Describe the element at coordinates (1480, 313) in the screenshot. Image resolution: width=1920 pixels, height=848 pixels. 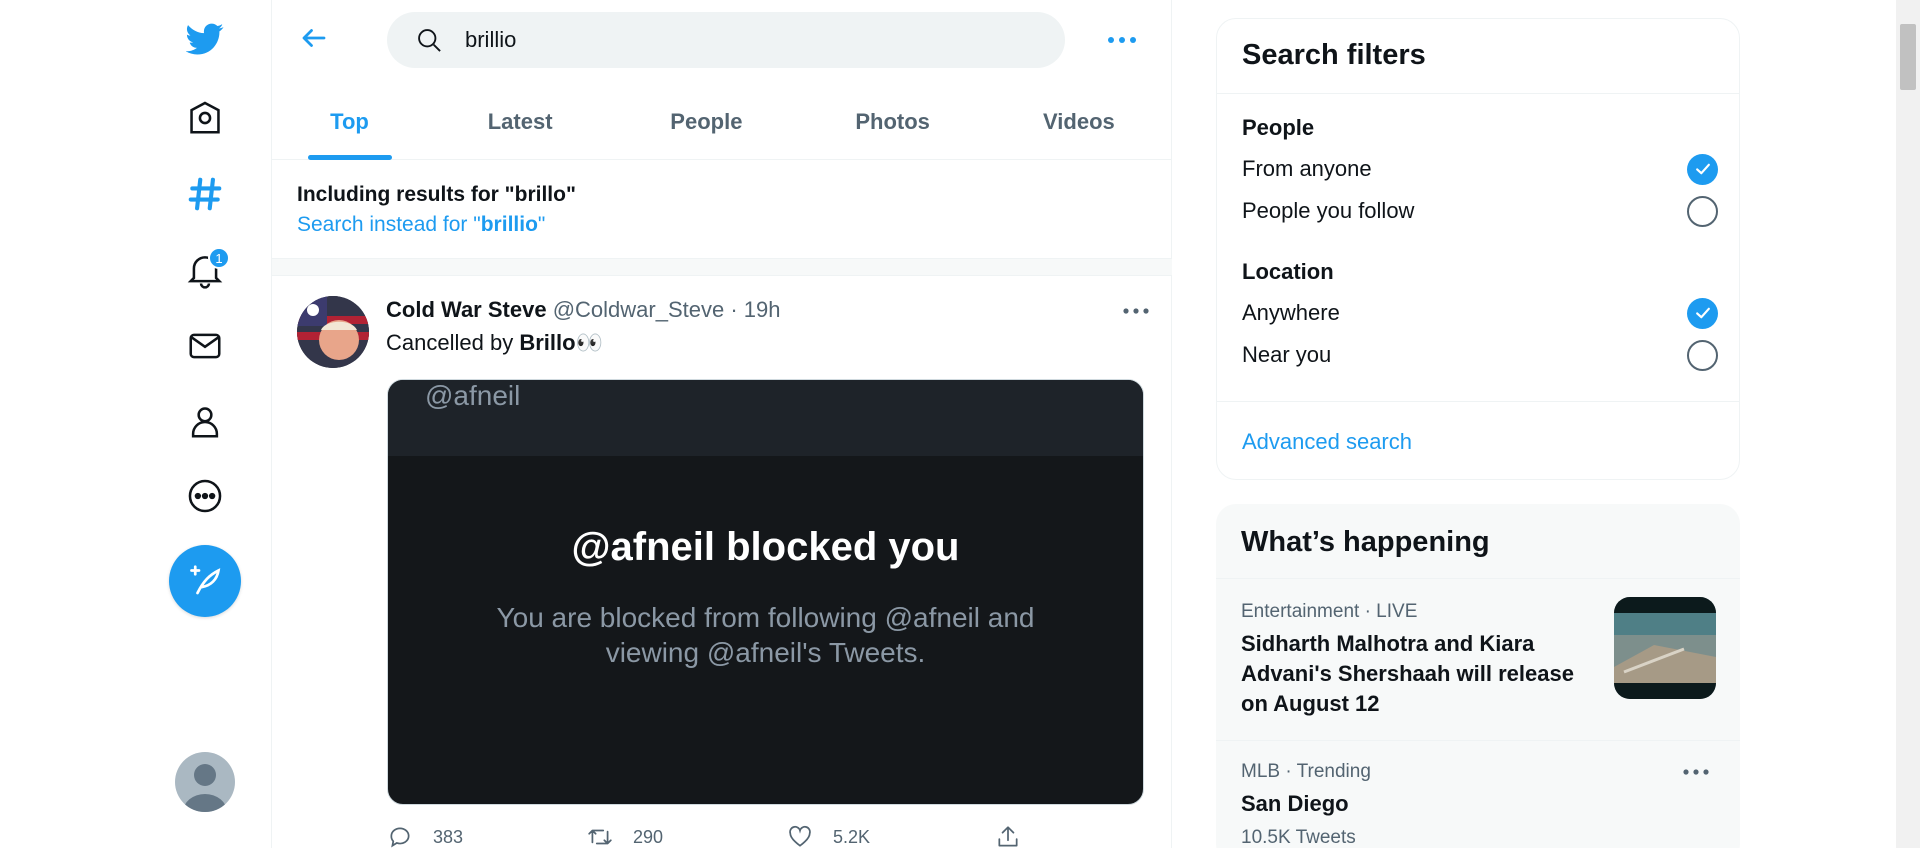
I see `filter-anywhere: Anywhere` at that location.